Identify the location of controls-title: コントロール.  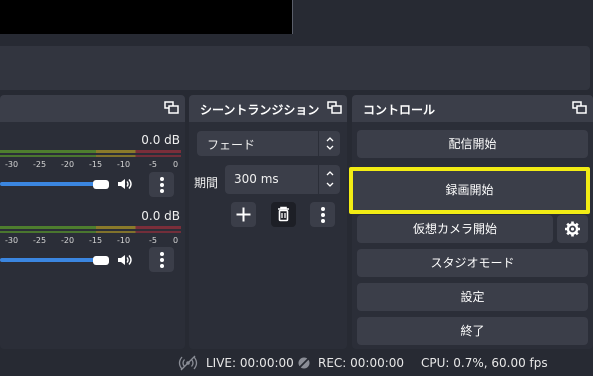
(399, 110).